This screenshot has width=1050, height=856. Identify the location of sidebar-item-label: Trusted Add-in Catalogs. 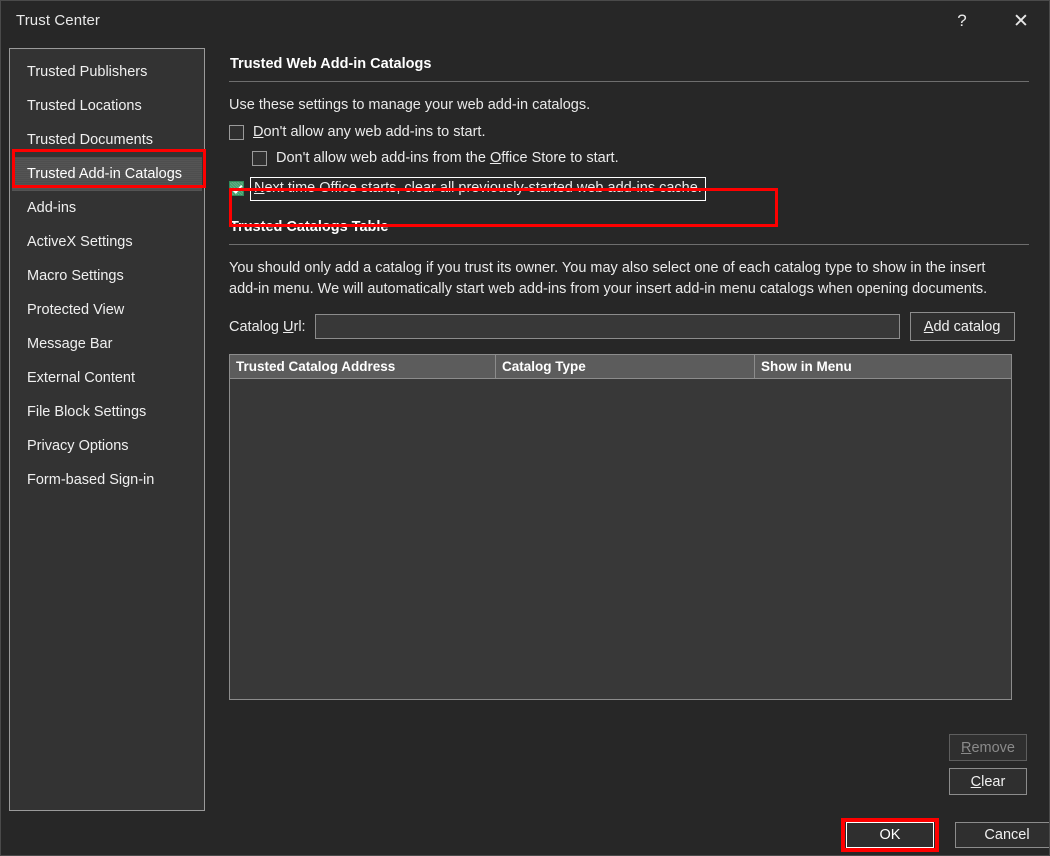
(105, 174).